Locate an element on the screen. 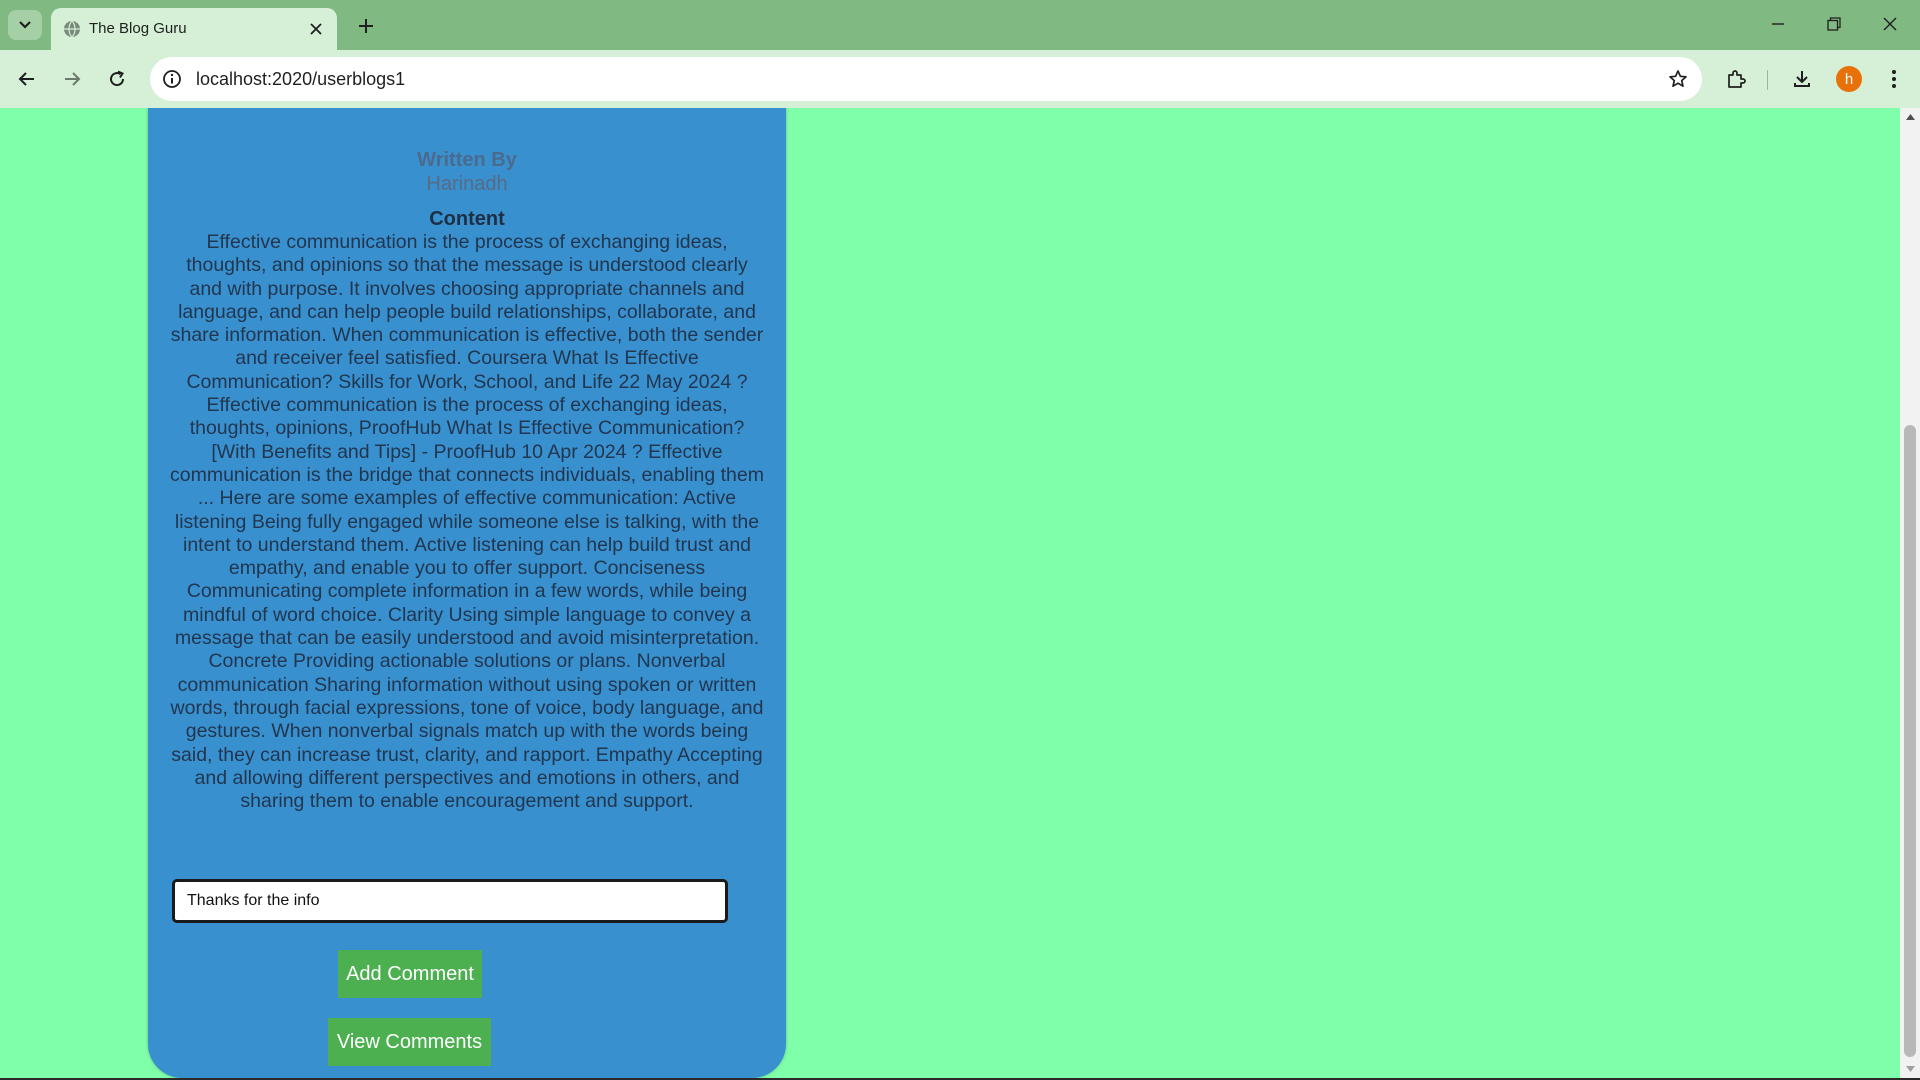  restore-icon is located at coordinates (1834, 24).